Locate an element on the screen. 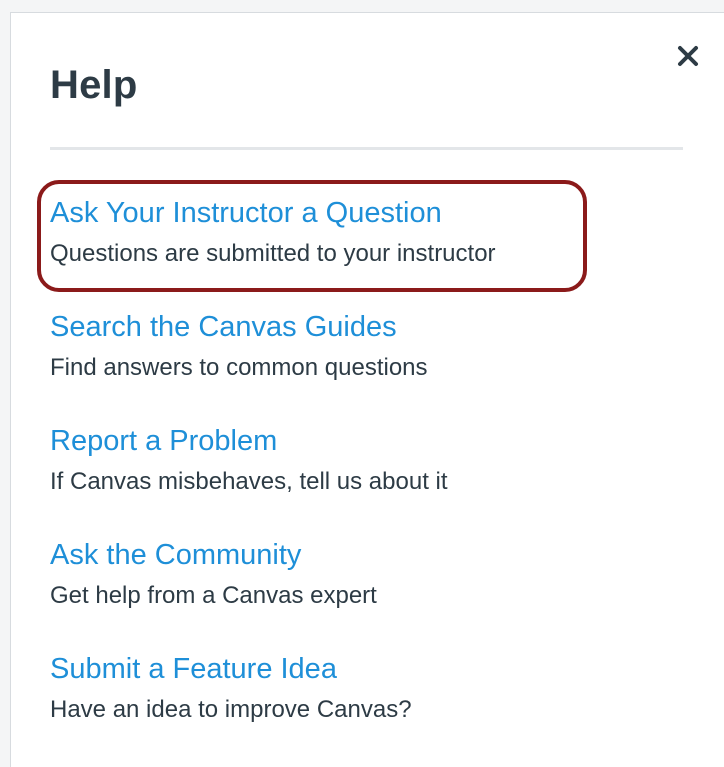  title-divider is located at coordinates (366, 148).